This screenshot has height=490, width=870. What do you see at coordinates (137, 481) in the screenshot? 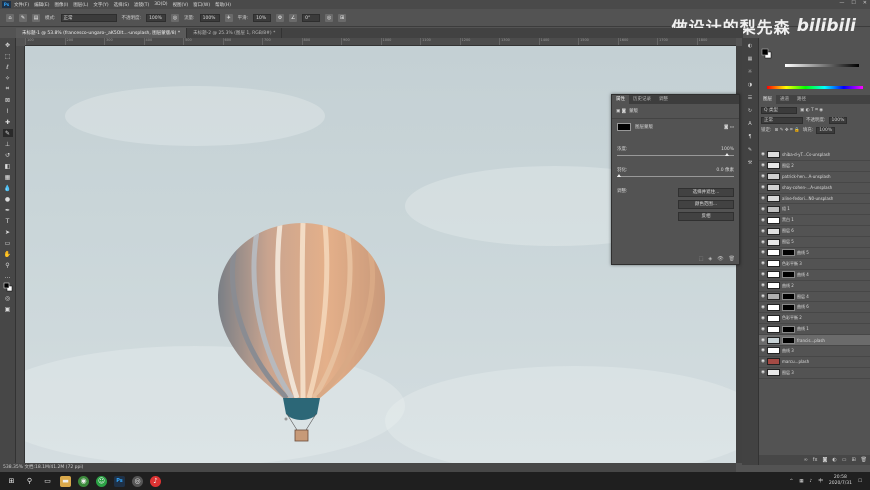
I see `app-icon: ◎` at bounding box center [137, 481].